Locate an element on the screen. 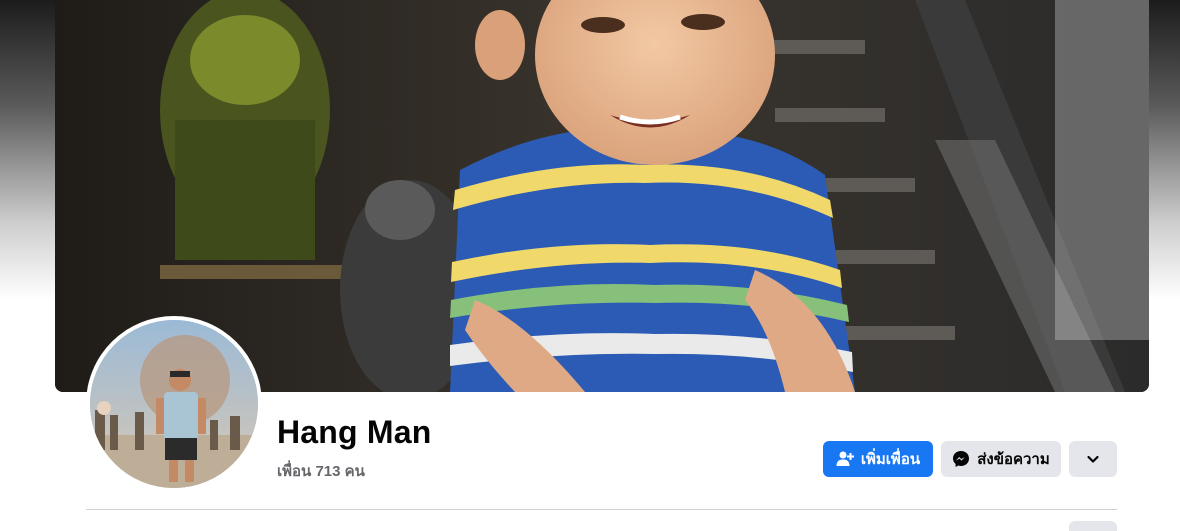 This screenshot has height=531, width=1180. messenger-icon is located at coordinates (961, 459).